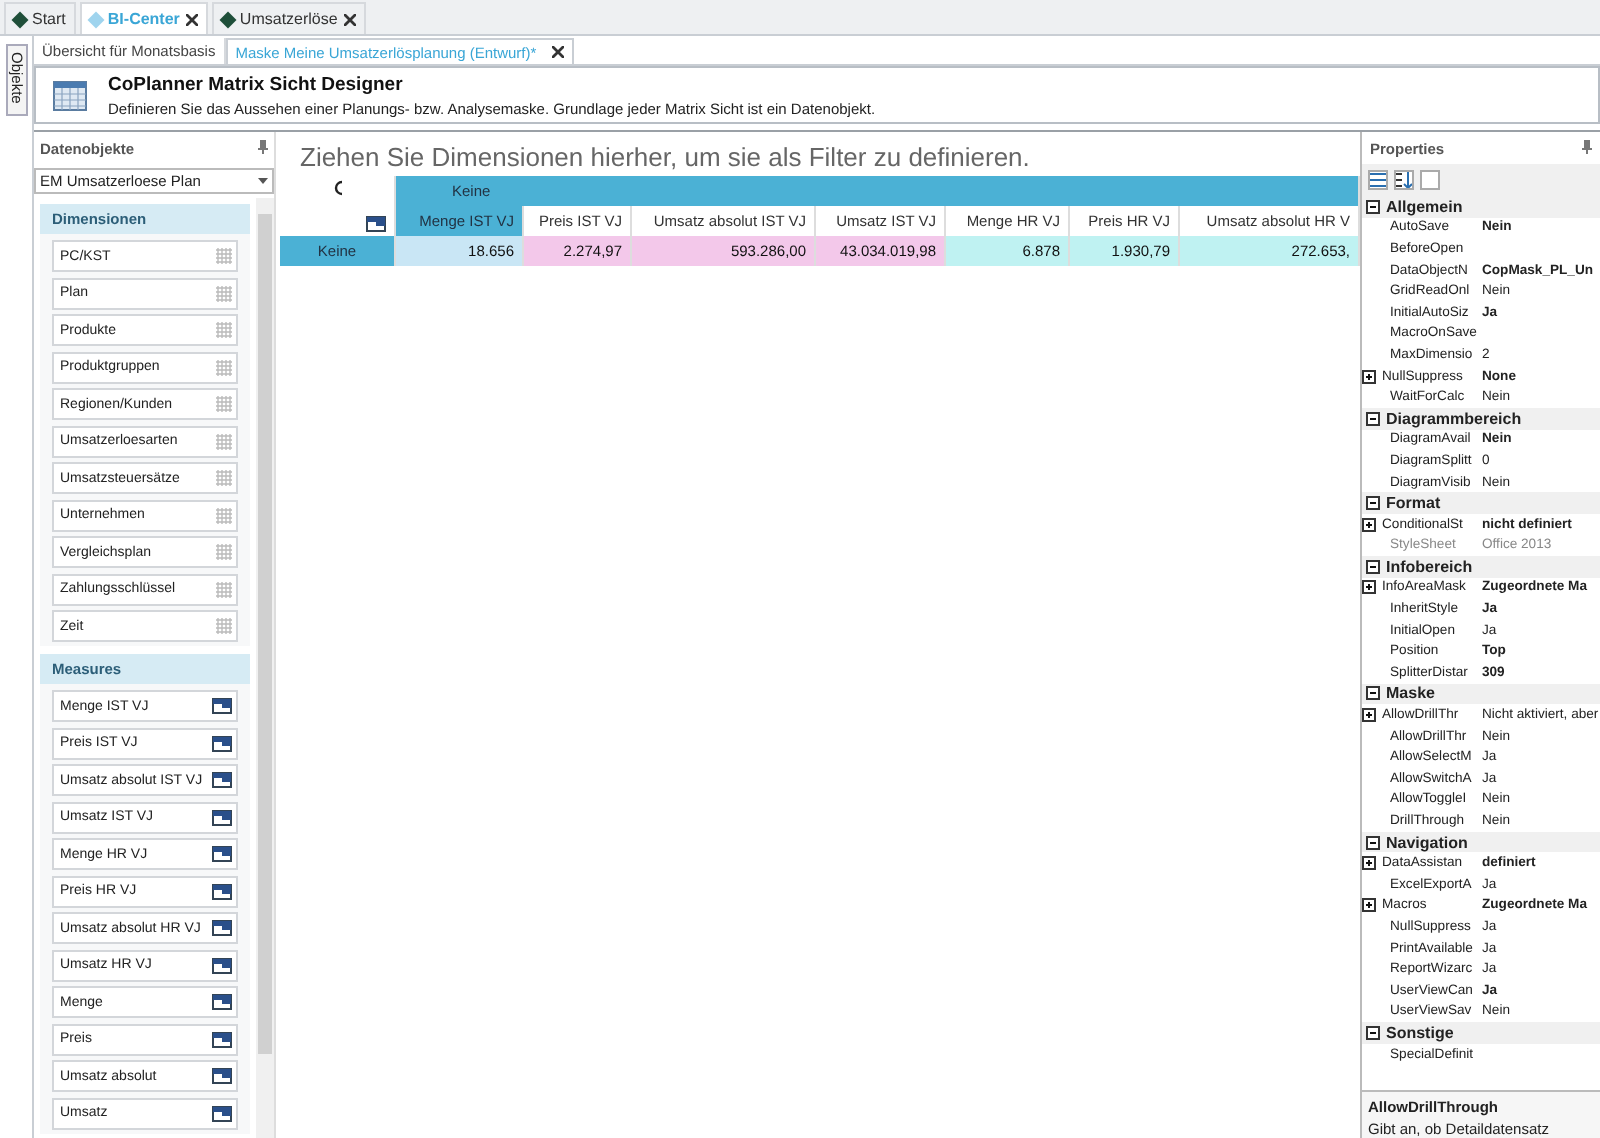 The image size is (1600, 1138). I want to click on category-title: Diagrammbereich, so click(1454, 418).